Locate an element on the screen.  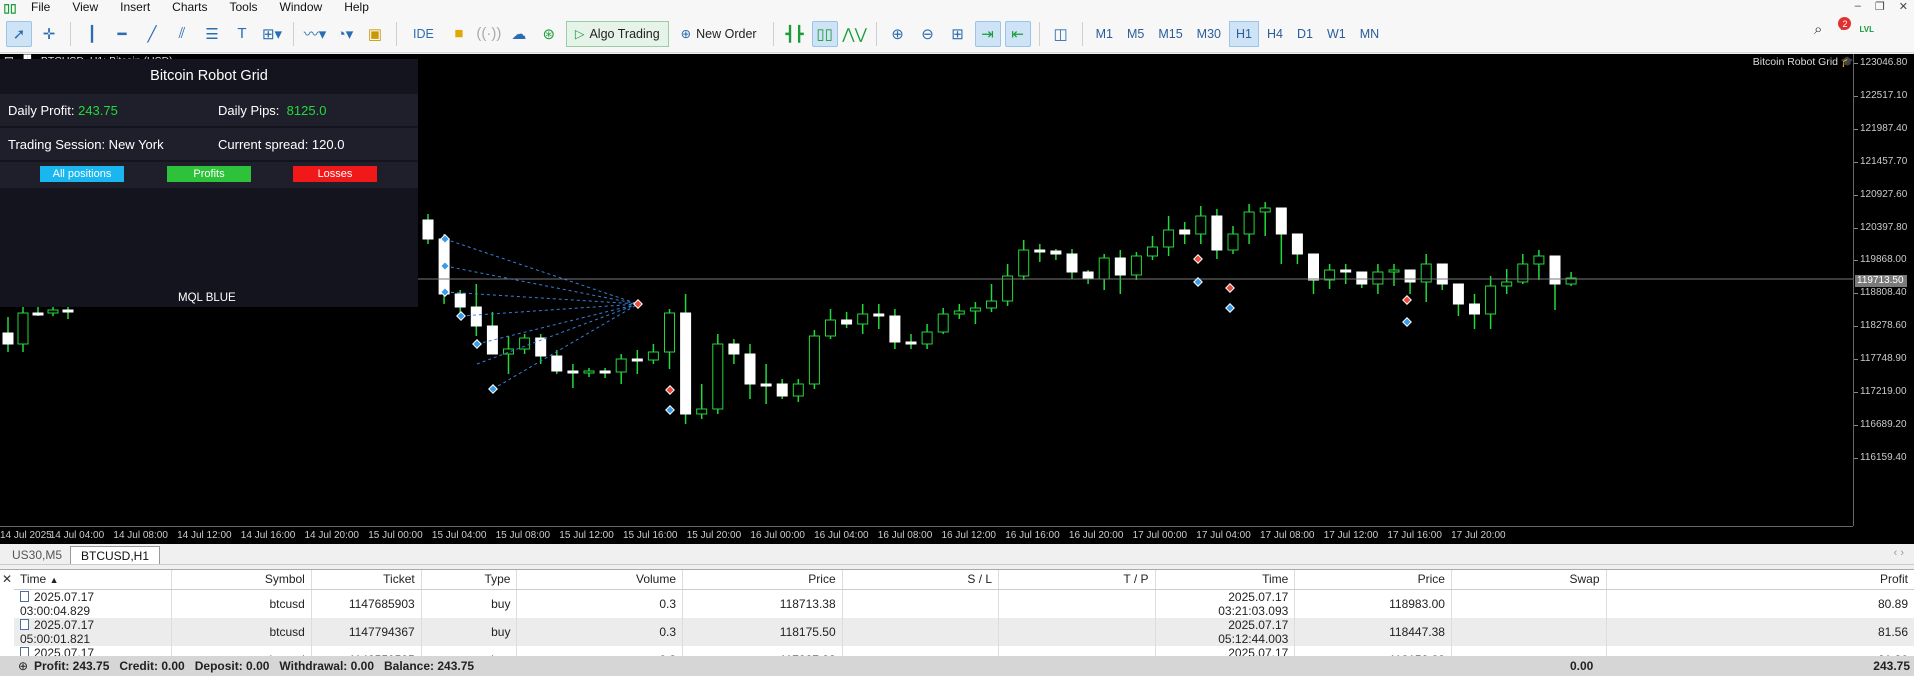
column-sl: S / L is located at coordinates (921, 580).